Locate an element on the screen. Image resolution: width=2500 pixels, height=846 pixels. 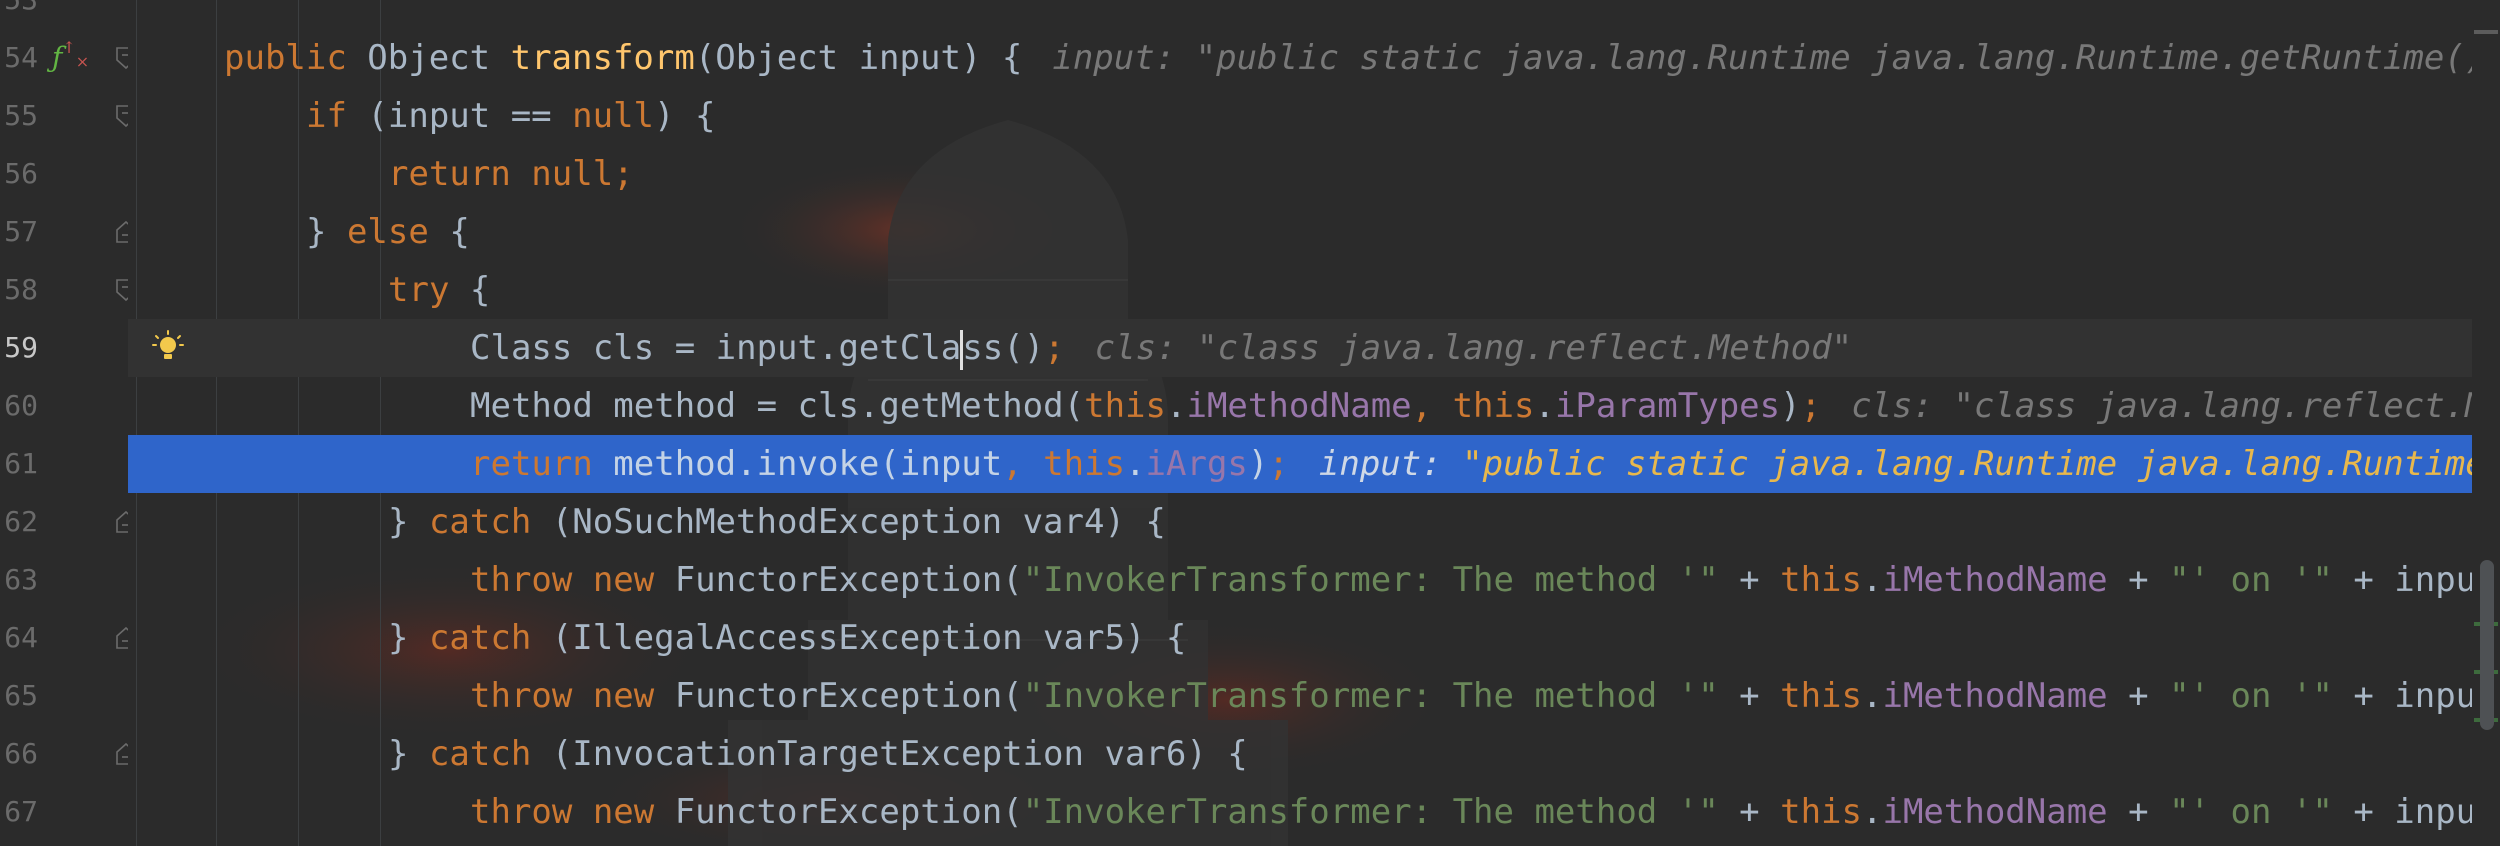
code-token: (InvocationTargetException var6) { is located at coordinates (899, 754).